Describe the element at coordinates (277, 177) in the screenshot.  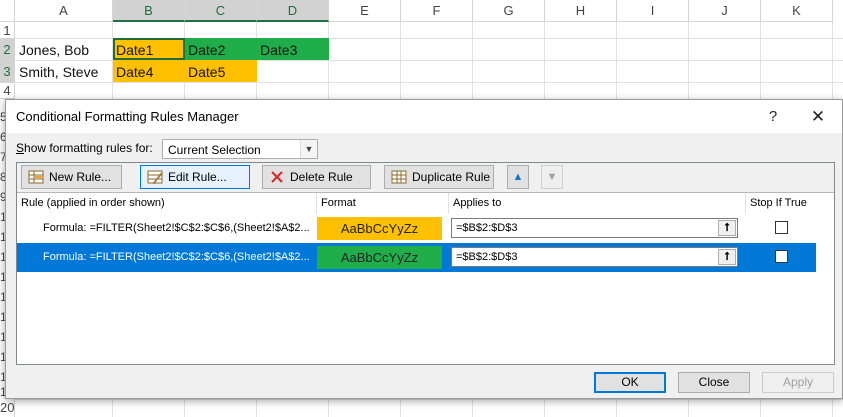
I see `delete-icon` at that location.